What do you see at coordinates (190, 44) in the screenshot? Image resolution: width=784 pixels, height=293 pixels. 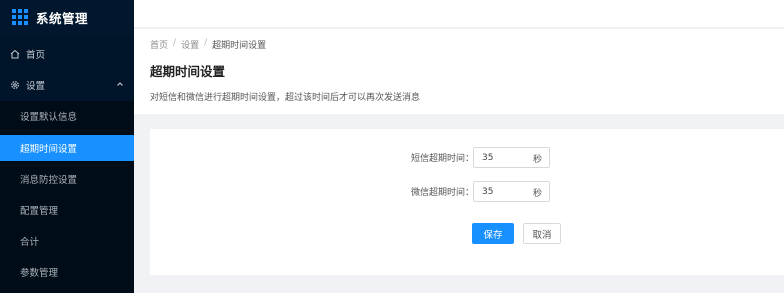 I see `breadcrumb-item-settings: 设置` at bounding box center [190, 44].